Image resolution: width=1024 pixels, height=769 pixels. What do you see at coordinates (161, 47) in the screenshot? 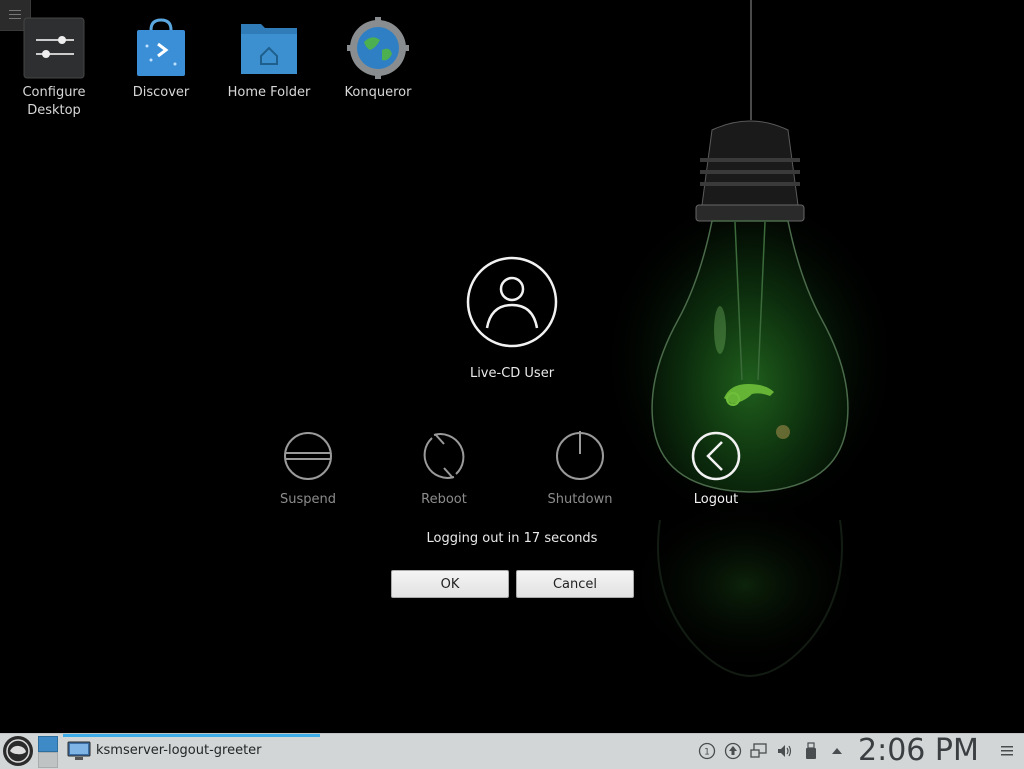
I see `discover-bag-icon` at bounding box center [161, 47].